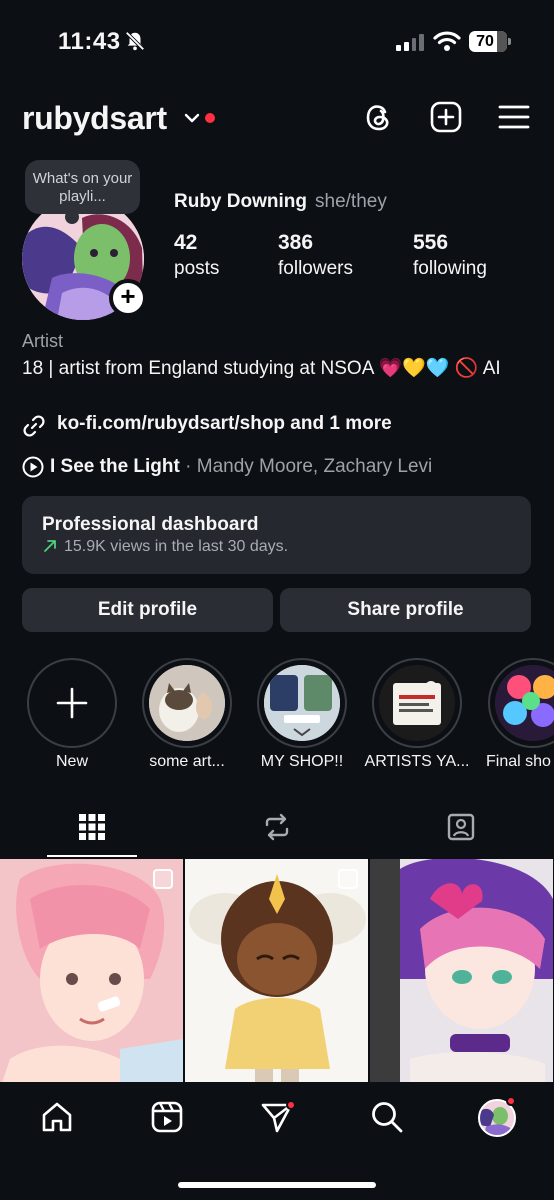 The height and width of the screenshot is (1200, 554). I want to click on reels-icon, so click(167, 1117).